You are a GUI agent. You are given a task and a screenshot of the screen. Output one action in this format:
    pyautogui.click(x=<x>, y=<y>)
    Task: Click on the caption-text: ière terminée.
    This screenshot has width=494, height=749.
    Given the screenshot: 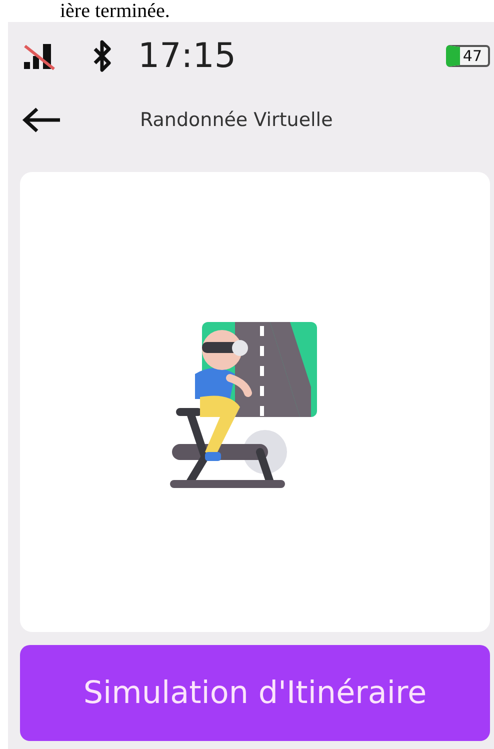 What is the action you would take?
    pyautogui.click(x=115, y=11)
    